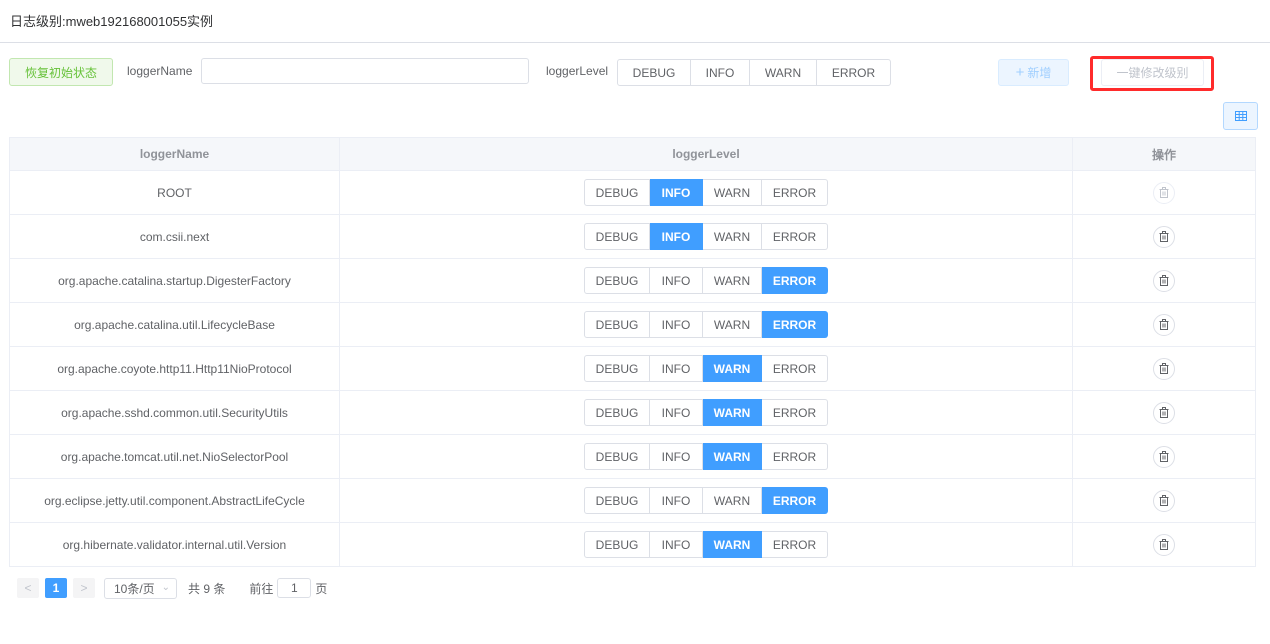 The image size is (1270, 644). What do you see at coordinates (28, 588) in the screenshot?
I see `prev-page-button: <` at bounding box center [28, 588].